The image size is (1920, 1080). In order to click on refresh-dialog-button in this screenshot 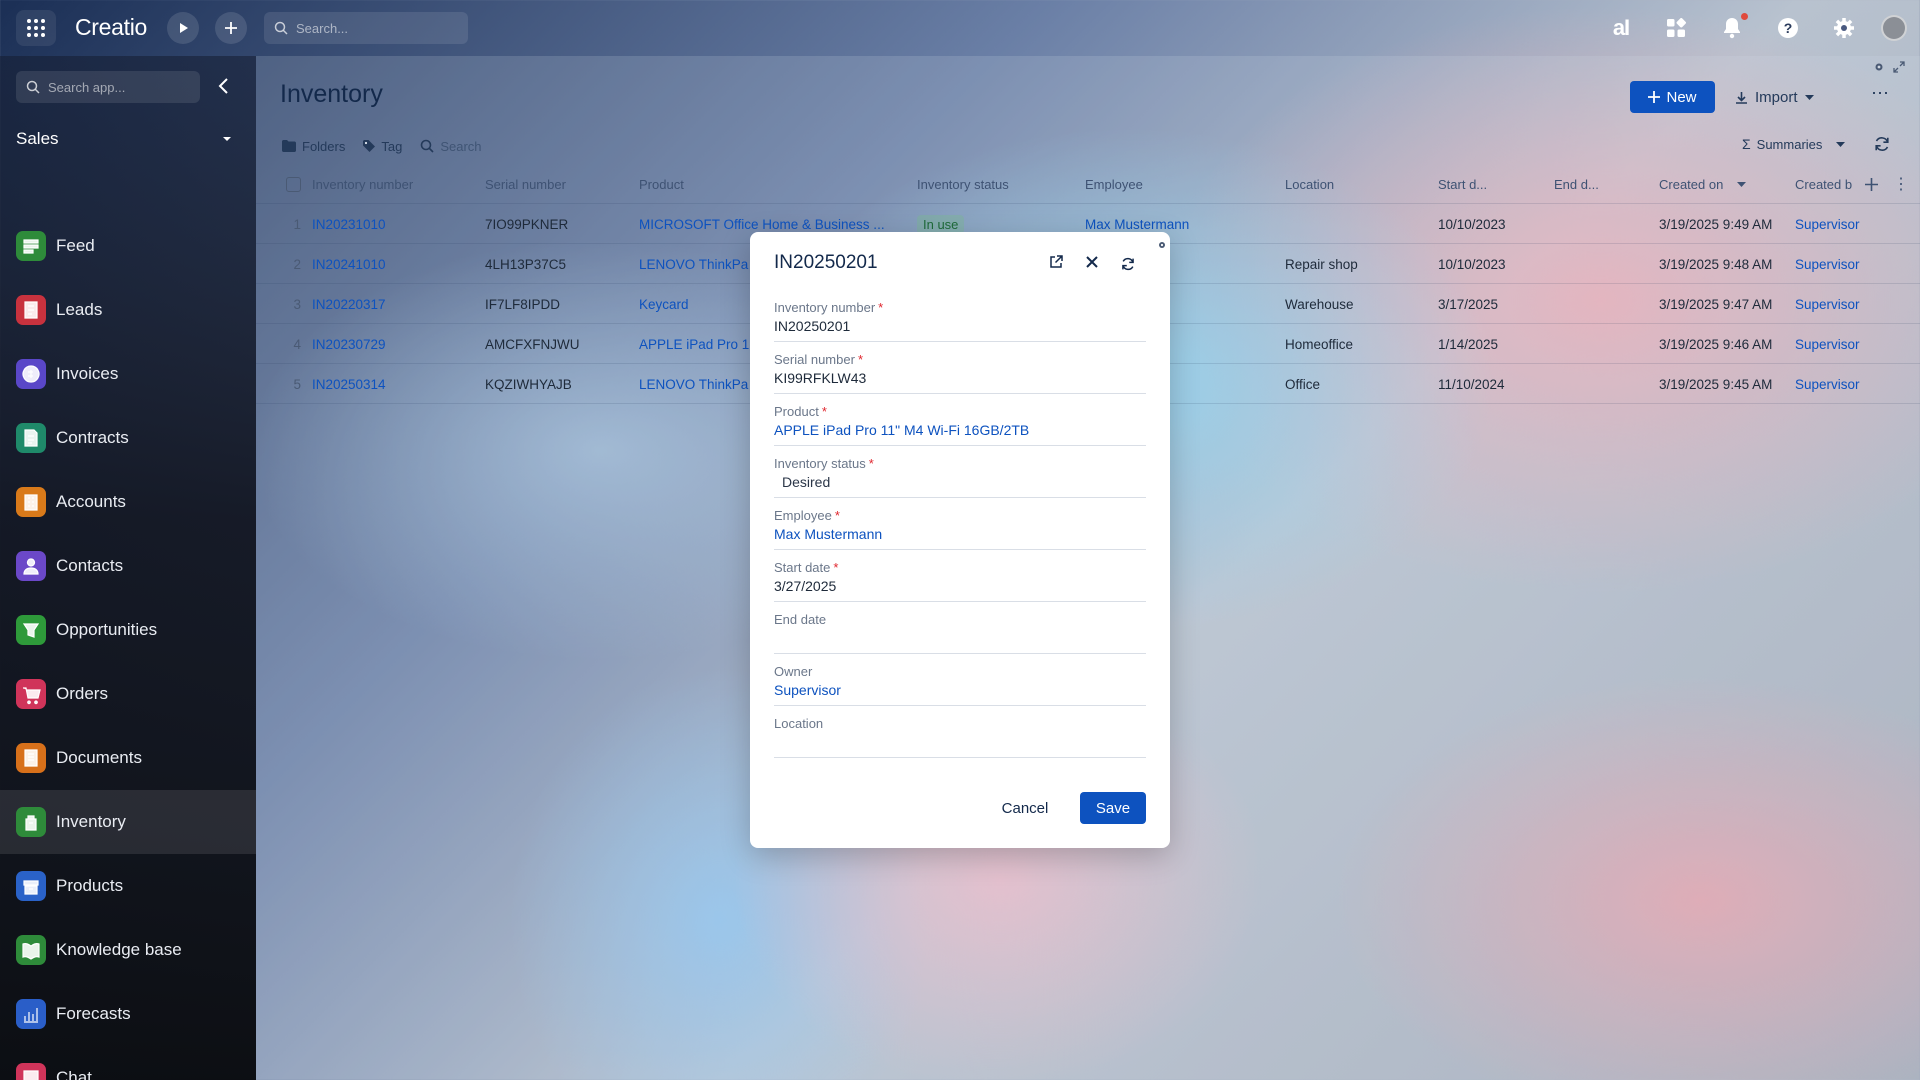, I will do `click(1128, 264)`.